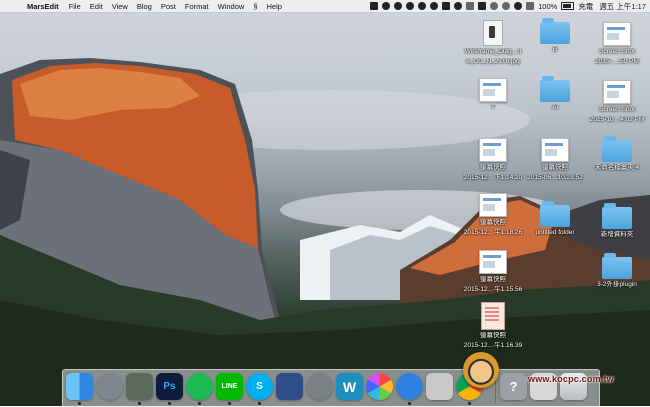 The height and width of the screenshot is (407, 650). I want to click on desktop-icon-folder-b: B, so click(555, 36).